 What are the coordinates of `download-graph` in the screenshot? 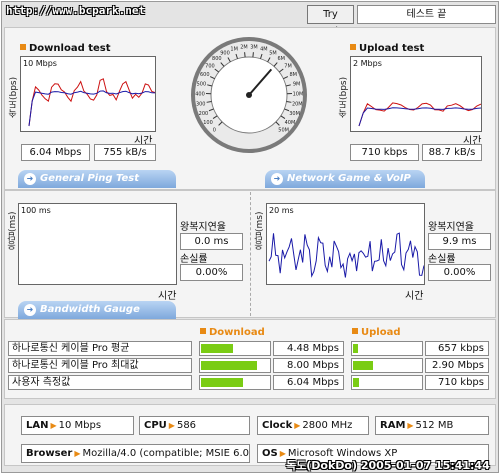 It's located at (91, 102).